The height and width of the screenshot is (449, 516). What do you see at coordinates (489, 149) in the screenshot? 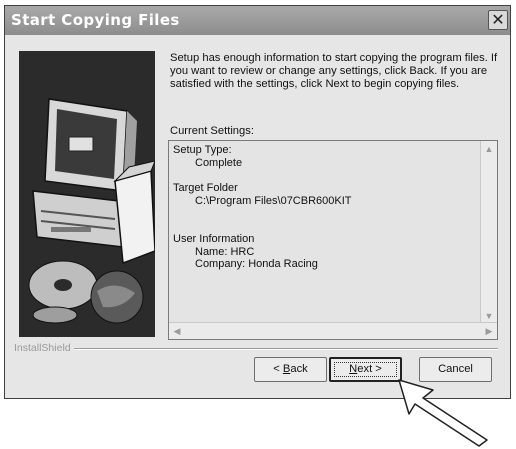
I see `scroll-up-icon: ▲` at bounding box center [489, 149].